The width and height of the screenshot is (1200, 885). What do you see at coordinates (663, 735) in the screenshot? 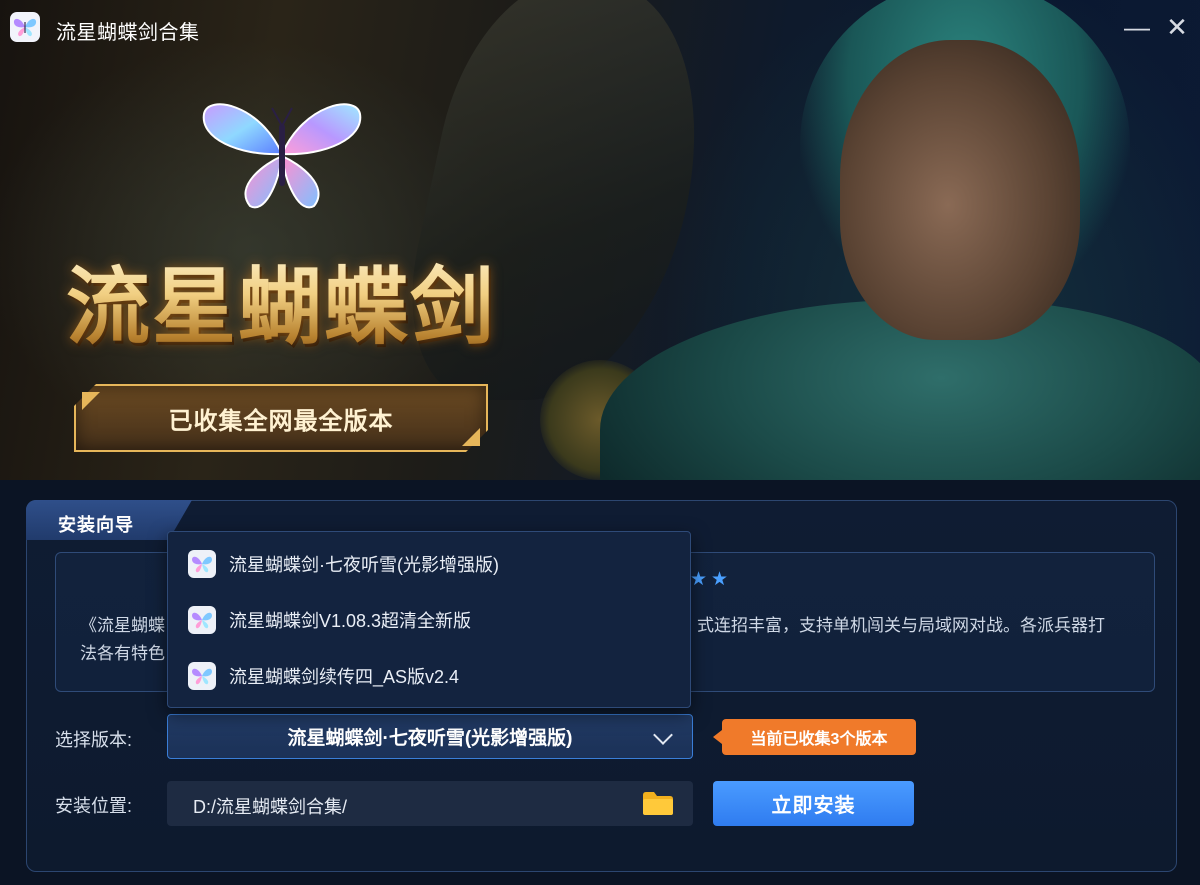
I see `chevron-down-icon` at bounding box center [663, 735].